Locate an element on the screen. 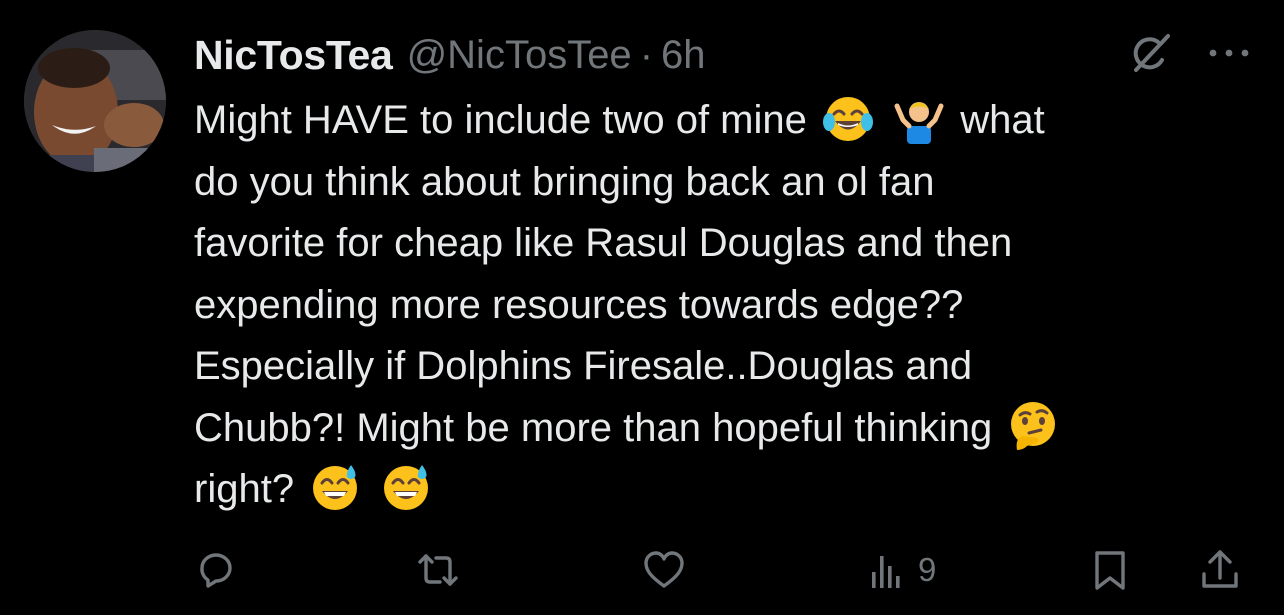  retweet-button is located at coordinates (438, 570).